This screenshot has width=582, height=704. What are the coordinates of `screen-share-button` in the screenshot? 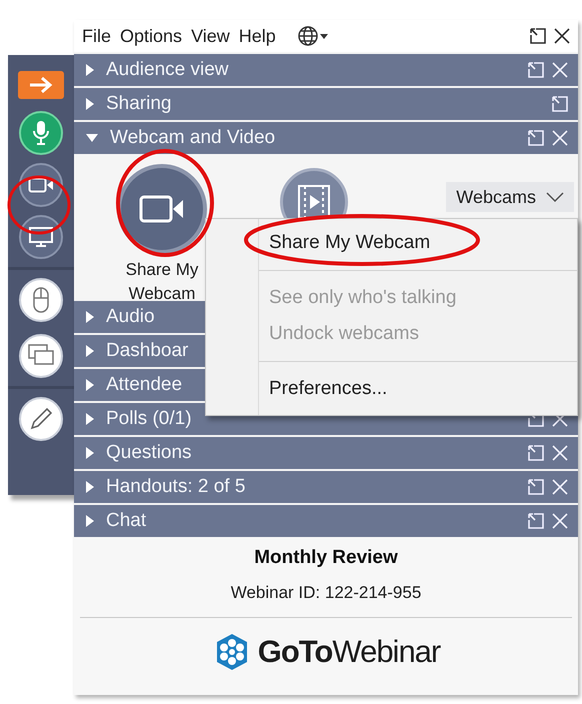 It's located at (41, 237).